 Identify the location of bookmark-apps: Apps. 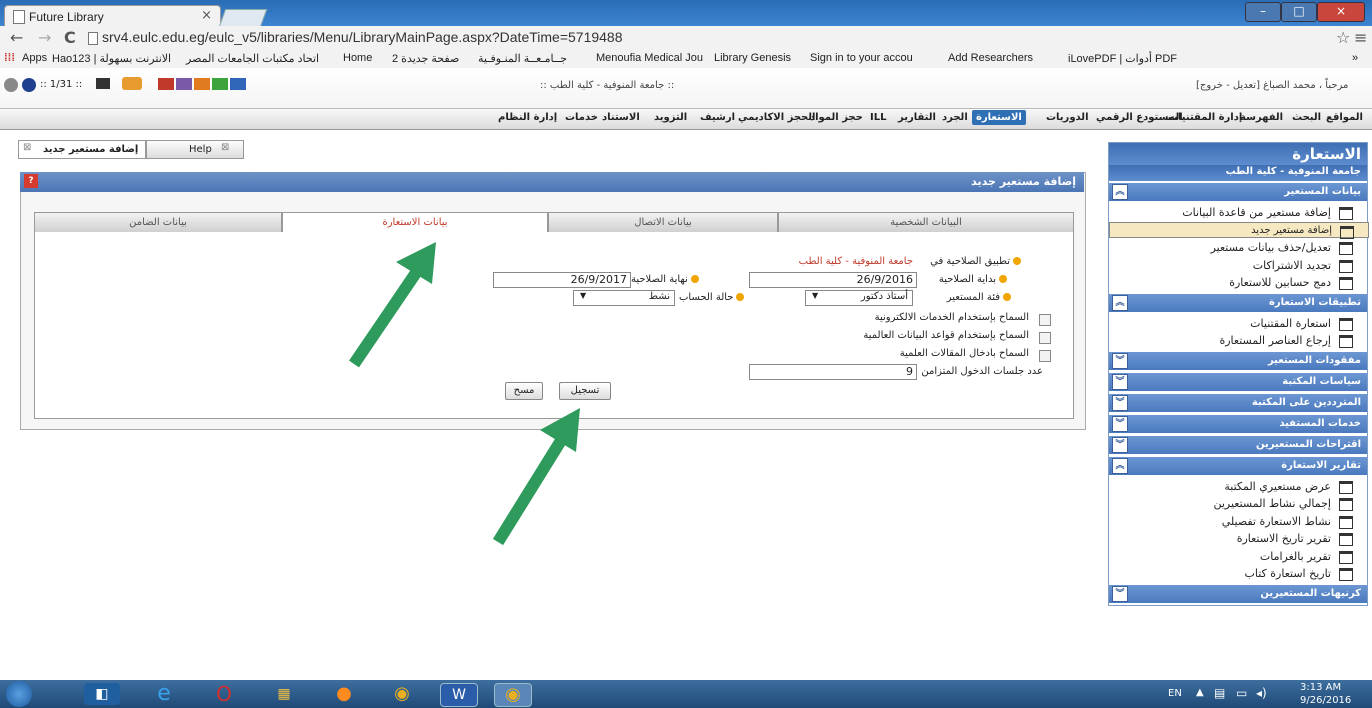
(34, 58).